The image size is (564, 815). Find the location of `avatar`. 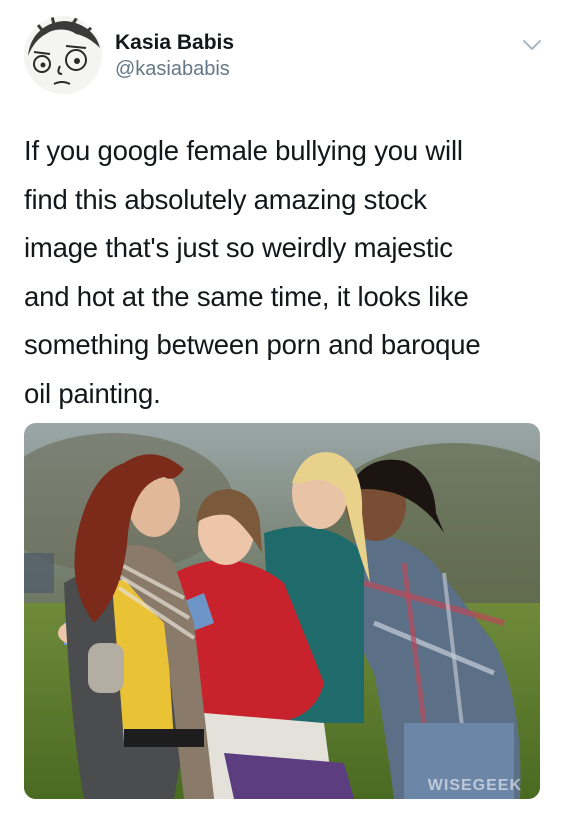

avatar is located at coordinates (63, 55).